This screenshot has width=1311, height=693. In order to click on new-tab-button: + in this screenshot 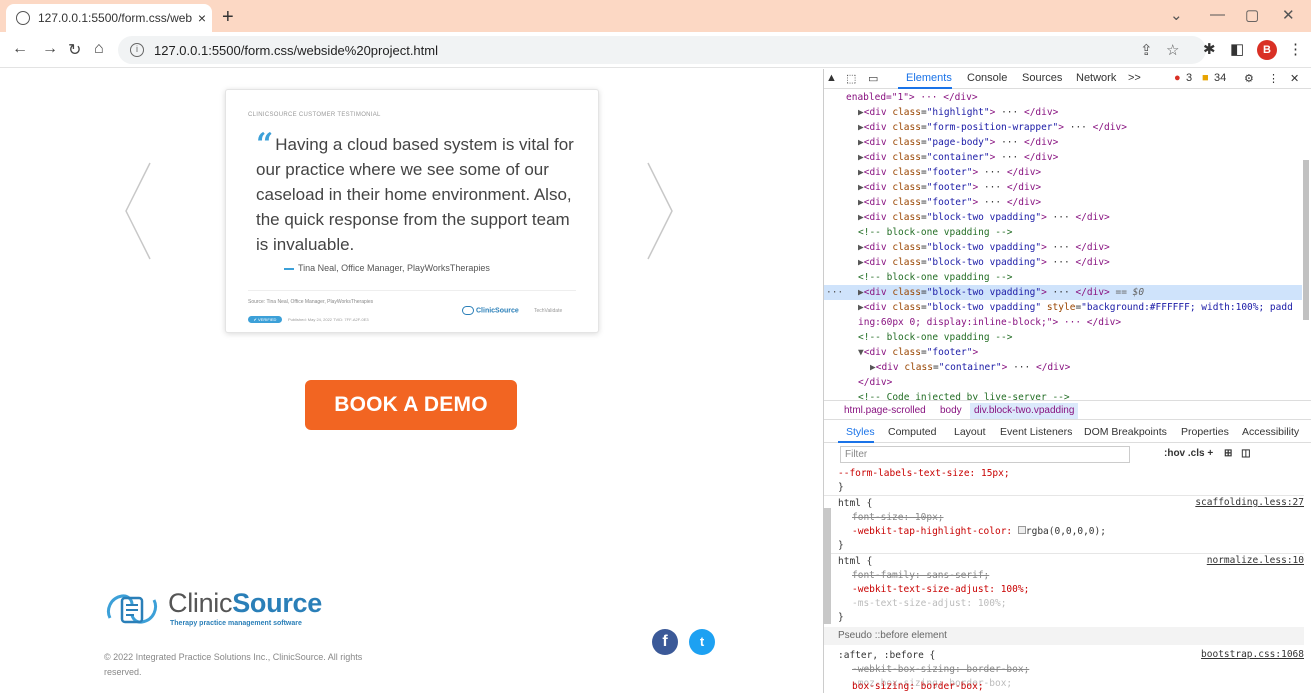, I will do `click(228, 17)`.